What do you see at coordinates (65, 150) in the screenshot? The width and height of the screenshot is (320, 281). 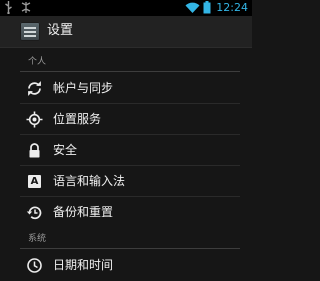 I see `settings-item-label: 安全` at bounding box center [65, 150].